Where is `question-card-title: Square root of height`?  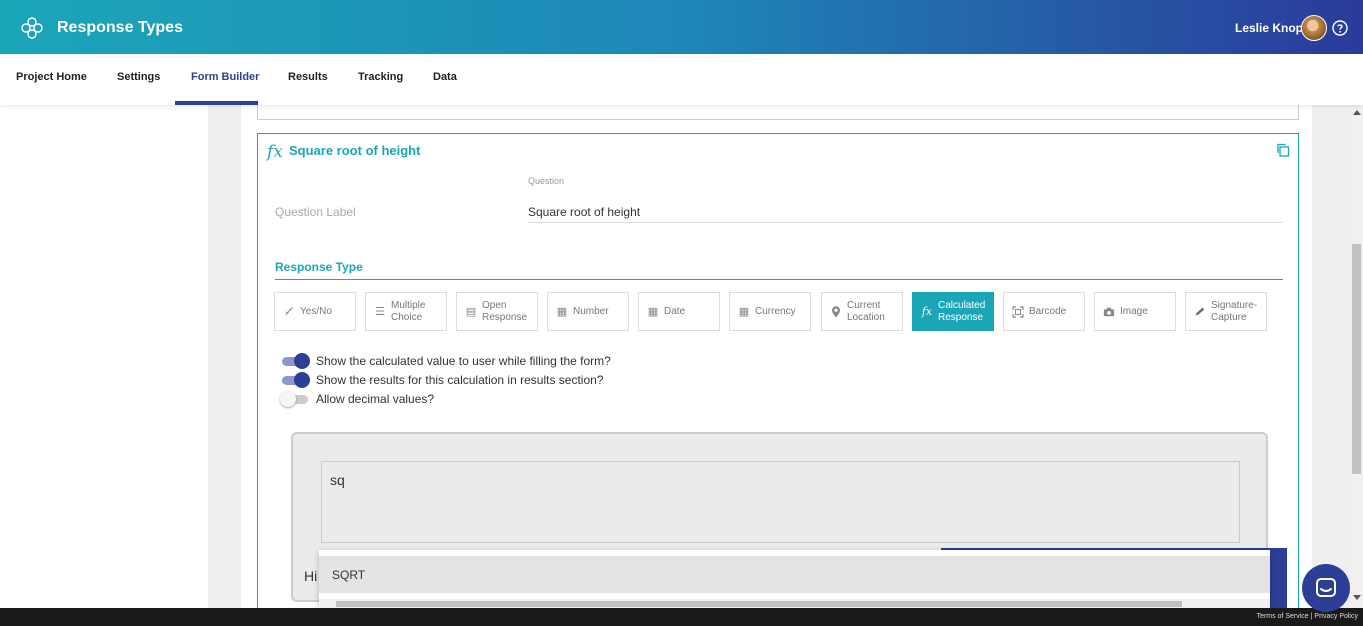 question-card-title: Square root of height is located at coordinates (354, 150).